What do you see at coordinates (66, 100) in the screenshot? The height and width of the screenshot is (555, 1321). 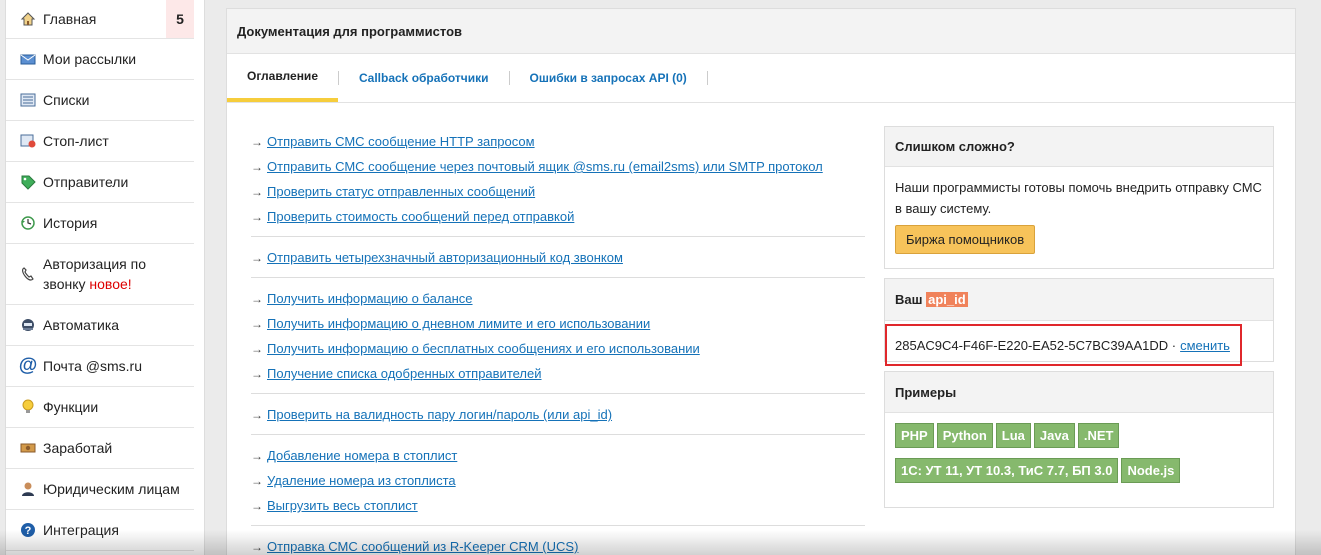 I see `sidebar-item-label: Списки` at bounding box center [66, 100].